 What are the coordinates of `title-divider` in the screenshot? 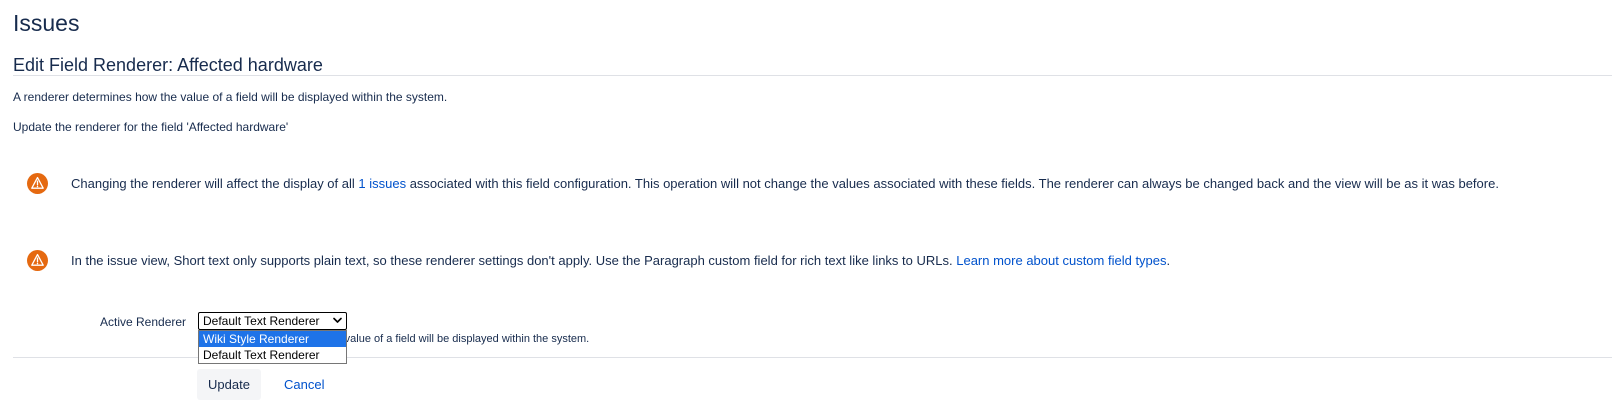 It's located at (812, 75).